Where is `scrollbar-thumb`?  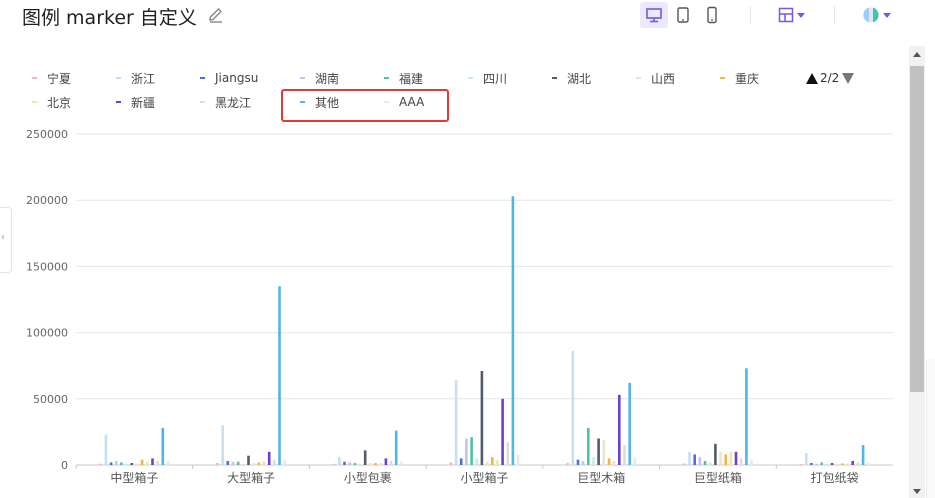
scrollbar-thumb is located at coordinates (917, 229).